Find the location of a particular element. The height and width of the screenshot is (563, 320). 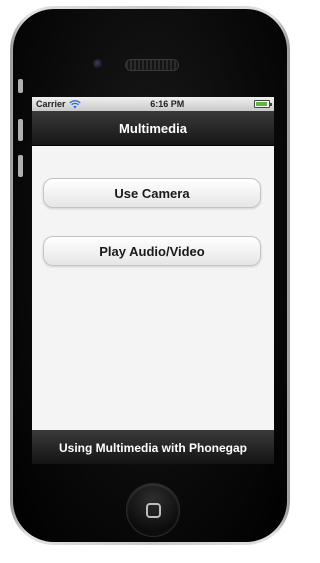

carrier-group: Carrier is located at coordinates (58, 104).